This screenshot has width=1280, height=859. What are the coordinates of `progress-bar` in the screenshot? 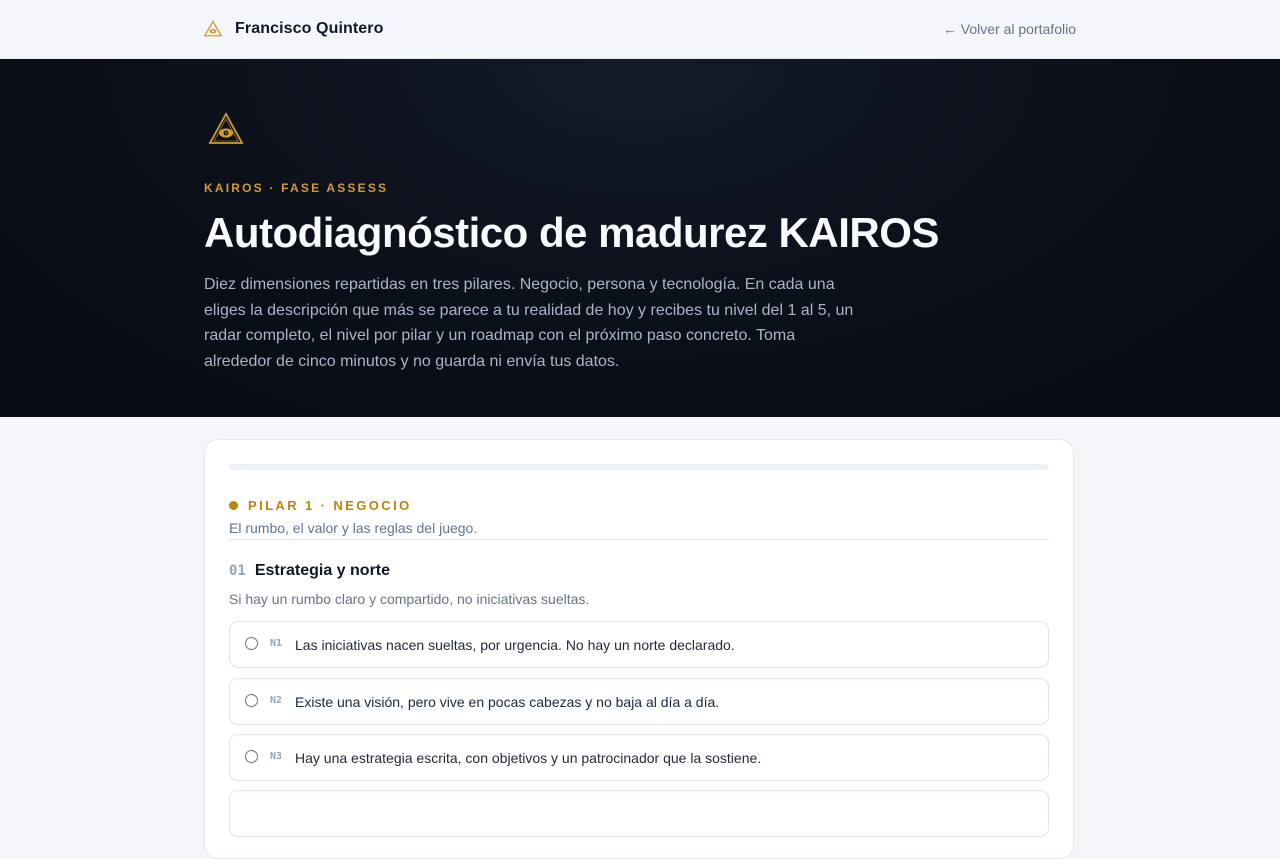 It's located at (639, 467).